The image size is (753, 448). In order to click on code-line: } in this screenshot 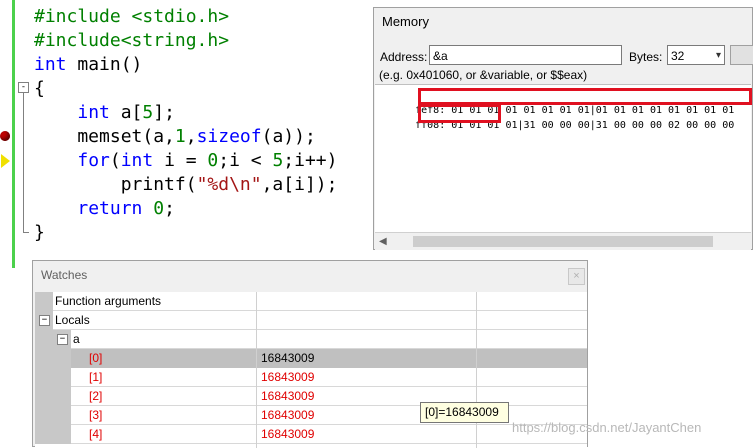, I will do `click(39, 233)`.